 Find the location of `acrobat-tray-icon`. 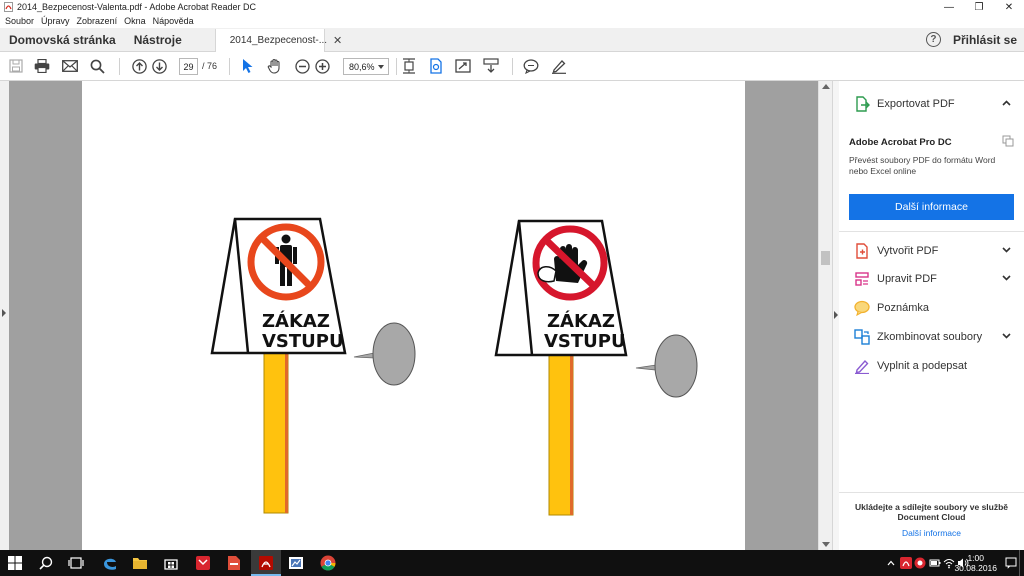

acrobat-tray-icon is located at coordinates (906, 563).